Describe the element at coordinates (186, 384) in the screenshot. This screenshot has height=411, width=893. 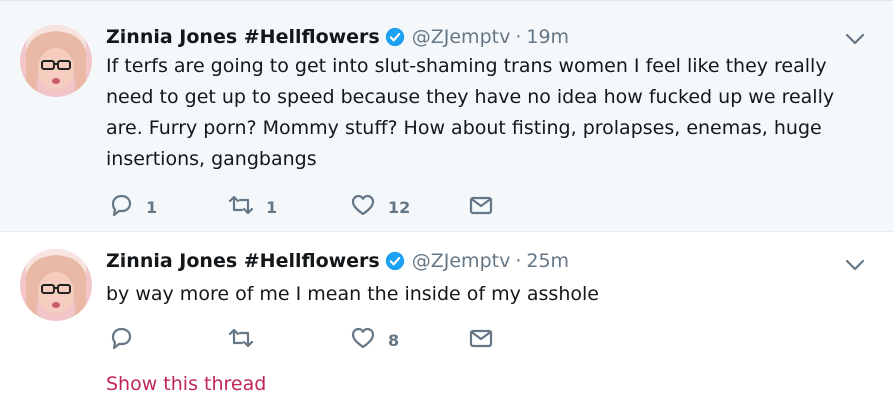
I see `show-thread-link: Show this thread` at that location.